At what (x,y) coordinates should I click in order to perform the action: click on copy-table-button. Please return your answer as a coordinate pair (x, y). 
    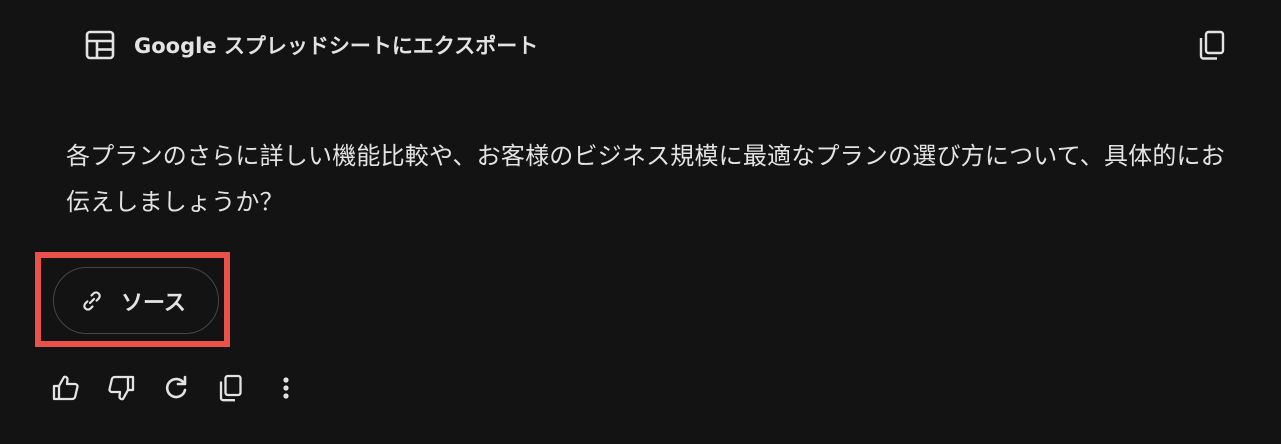
    Looking at the image, I should click on (1212, 45).